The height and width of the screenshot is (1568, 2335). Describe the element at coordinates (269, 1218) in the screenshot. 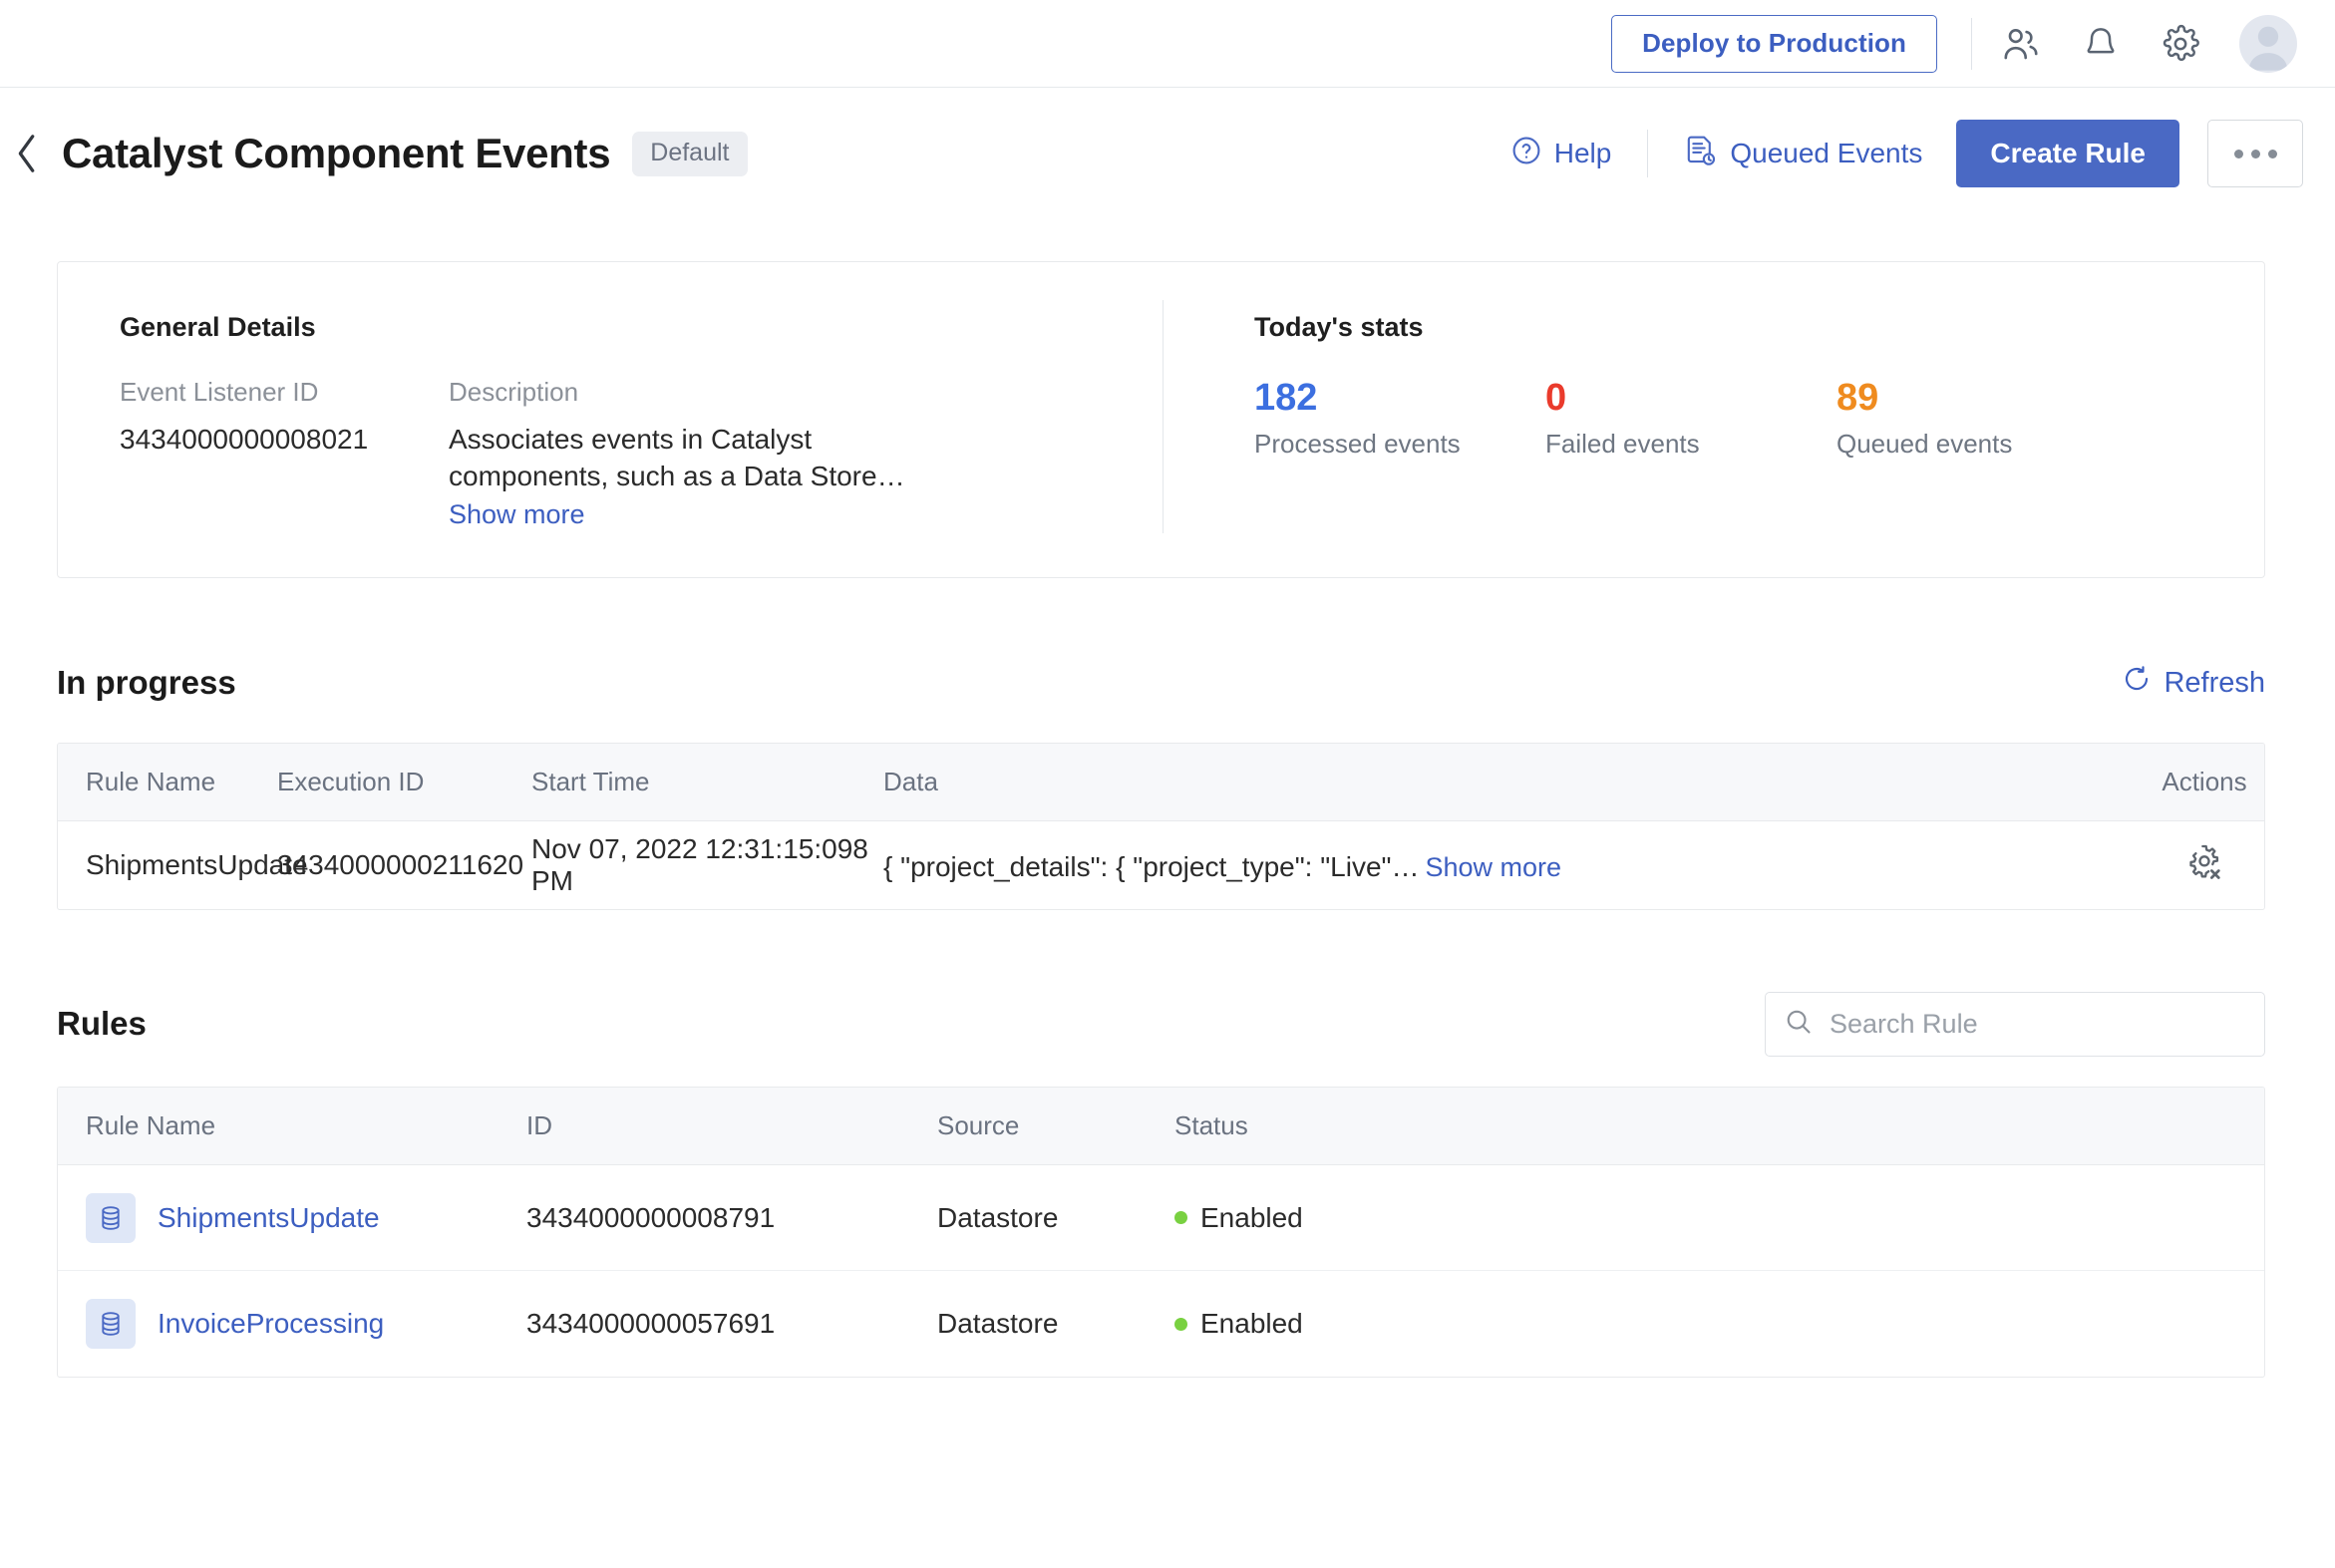

I see `rule-name-link: ShipmentsUpdate` at that location.